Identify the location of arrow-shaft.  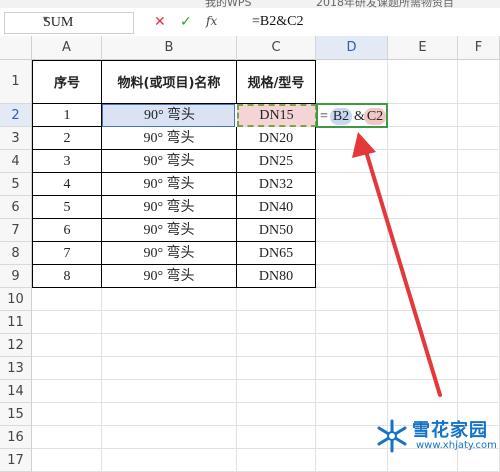
(402, 271).